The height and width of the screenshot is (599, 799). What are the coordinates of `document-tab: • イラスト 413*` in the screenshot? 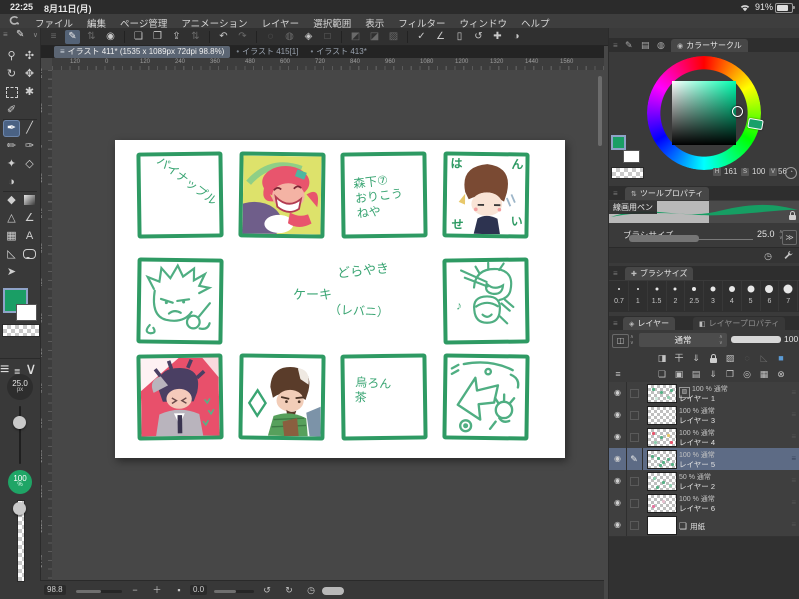 It's located at (338, 52).